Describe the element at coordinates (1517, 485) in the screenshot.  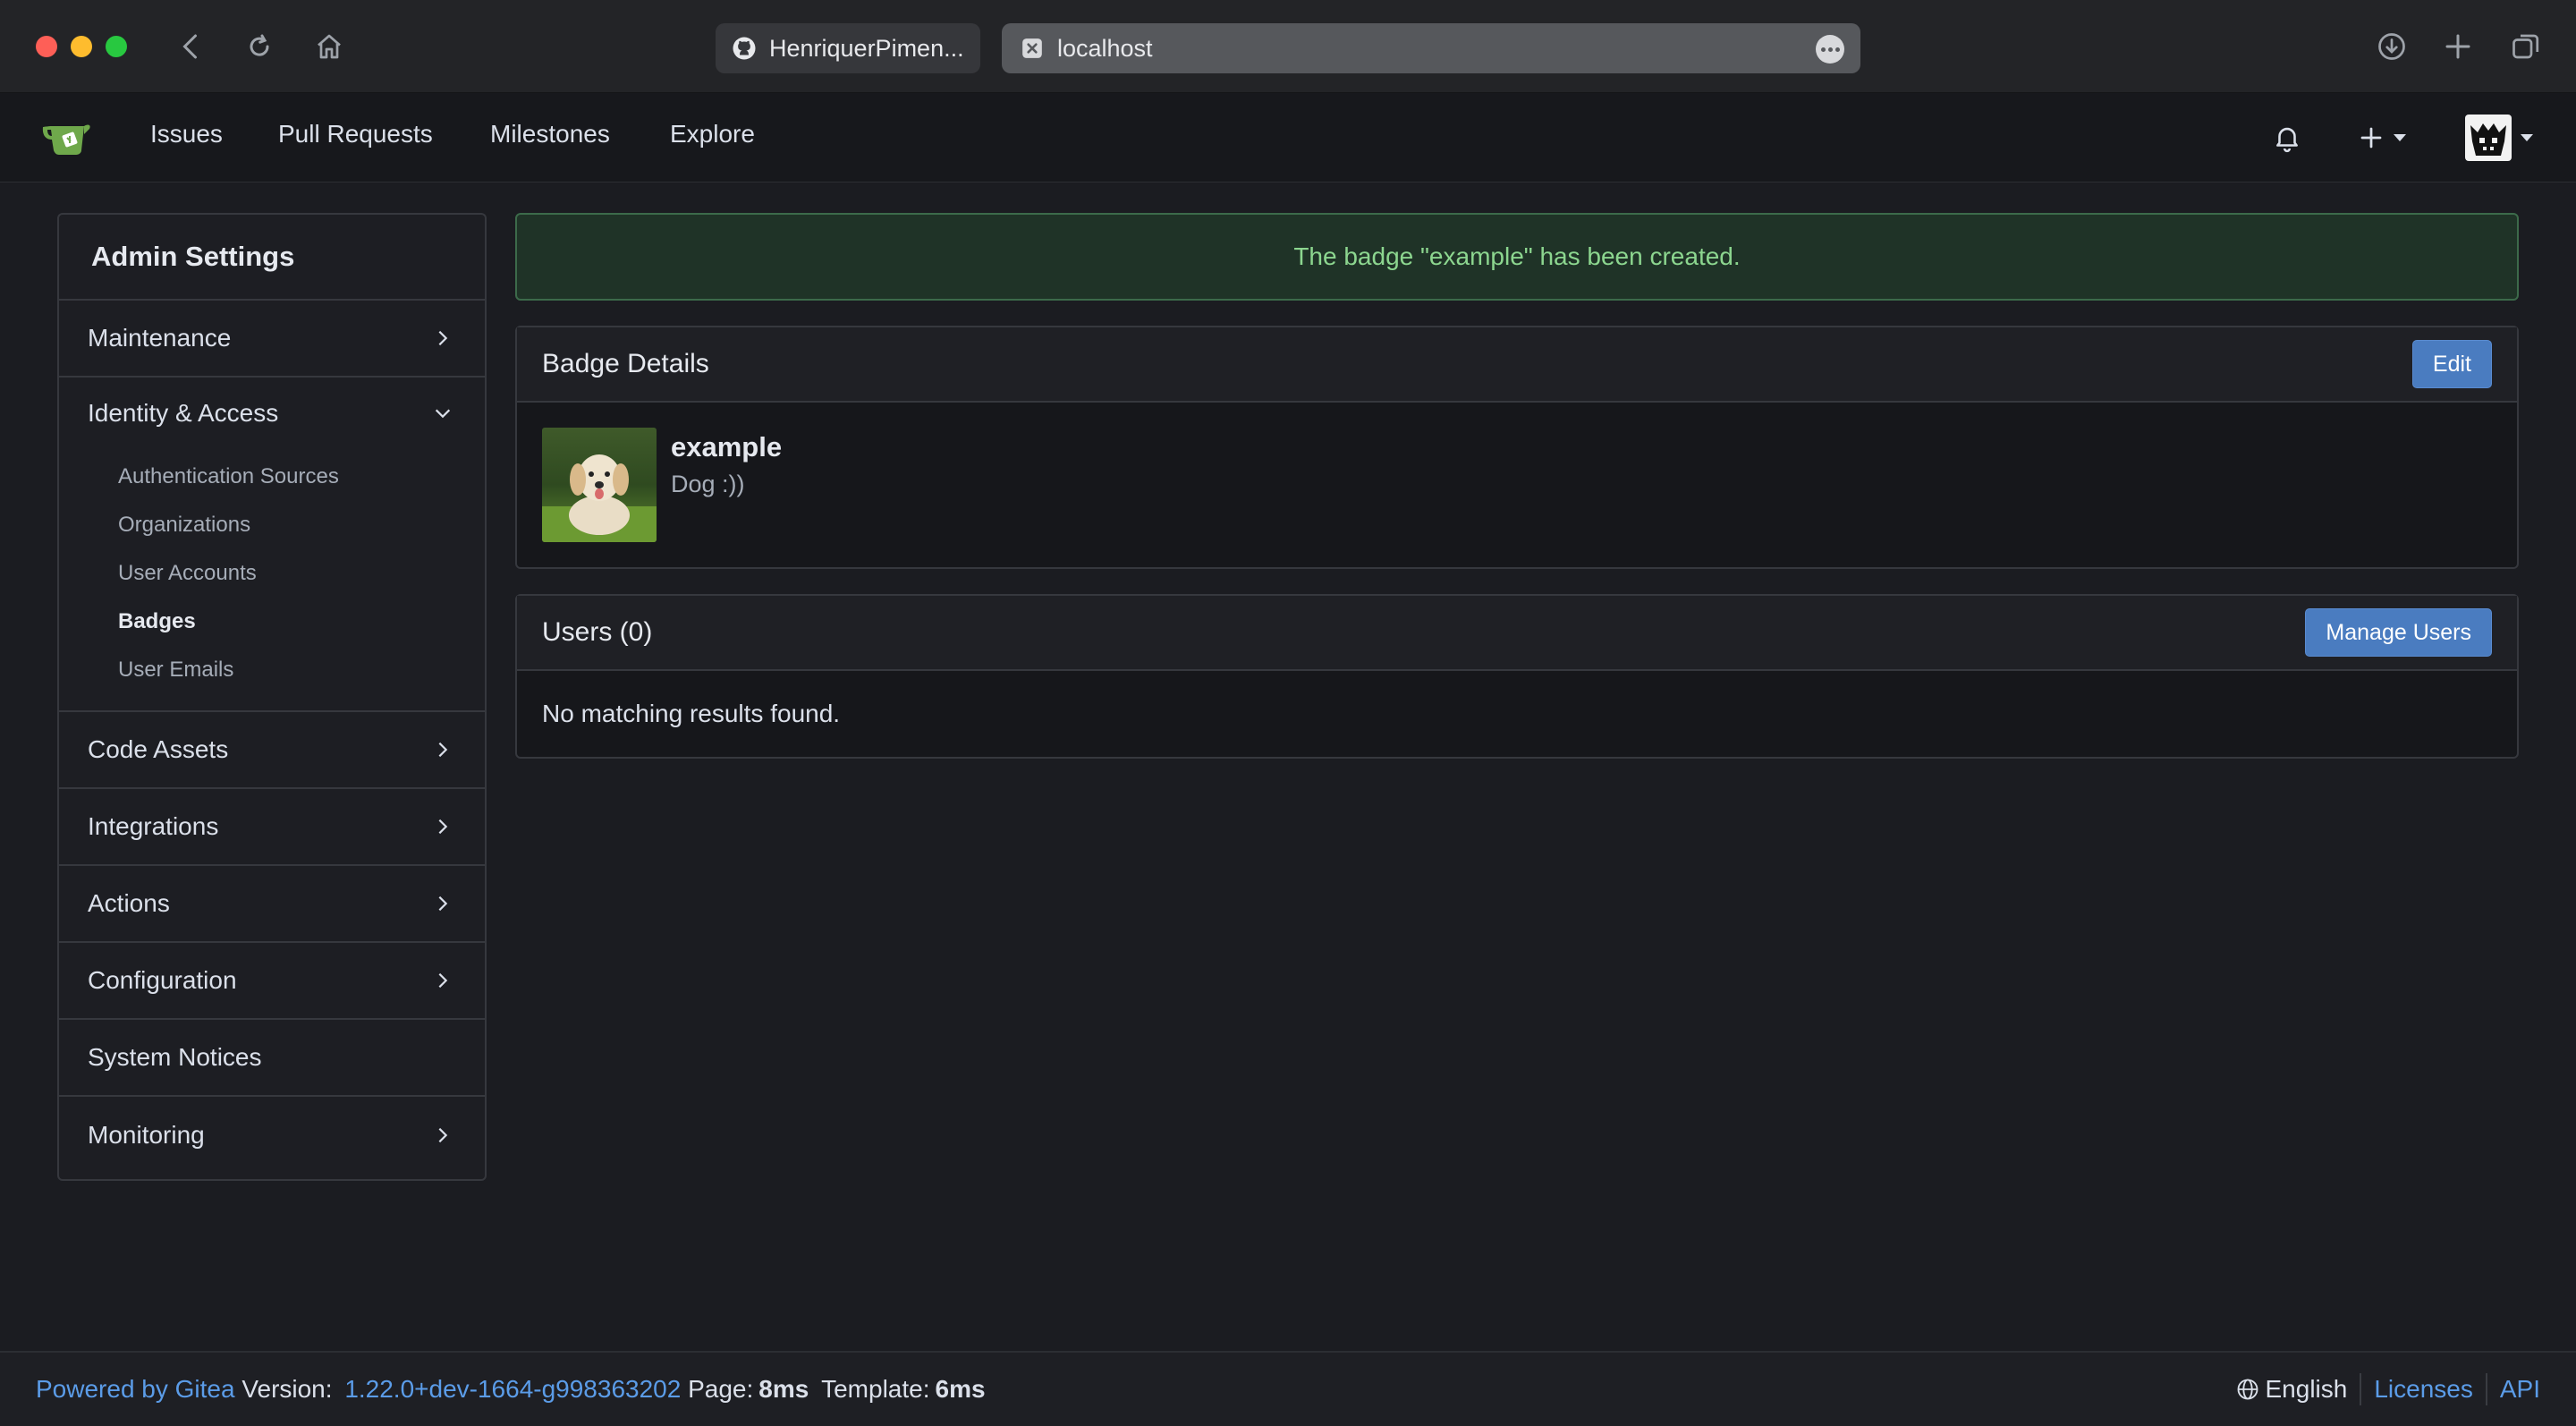
I see `badge-details-body: example Dog :))` at that location.